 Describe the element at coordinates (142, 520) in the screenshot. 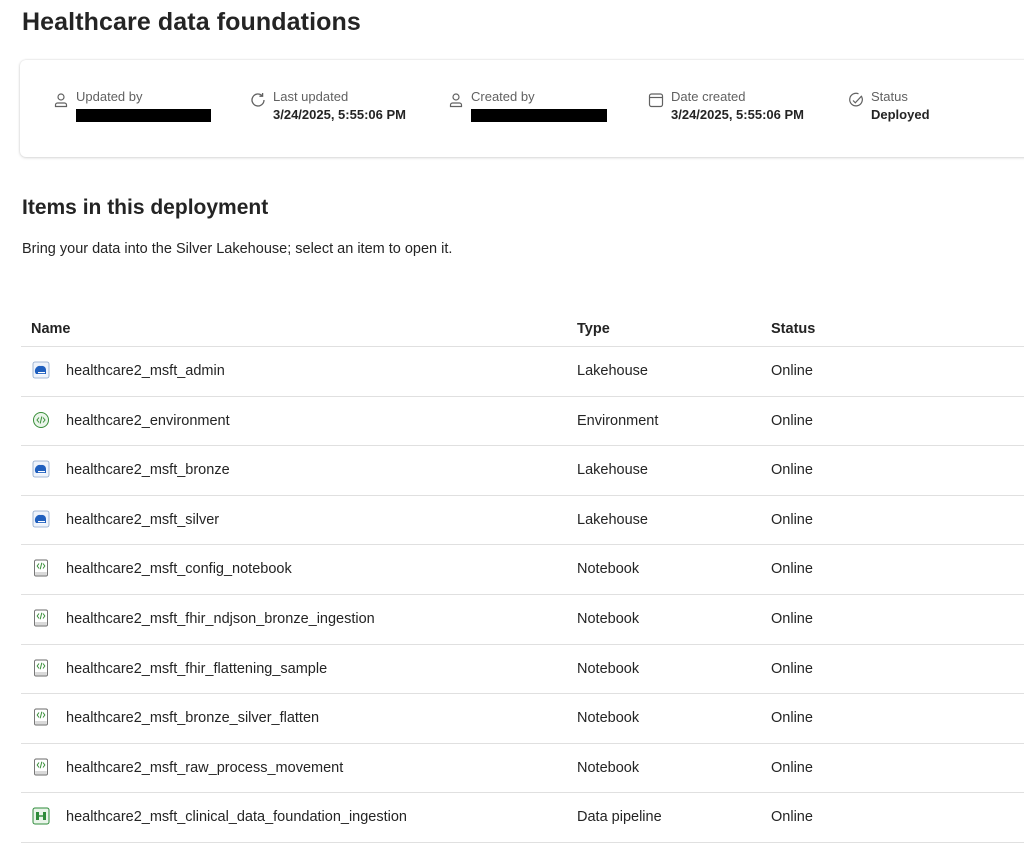

I see `item-name-link: healthcare2_msft_silver` at that location.